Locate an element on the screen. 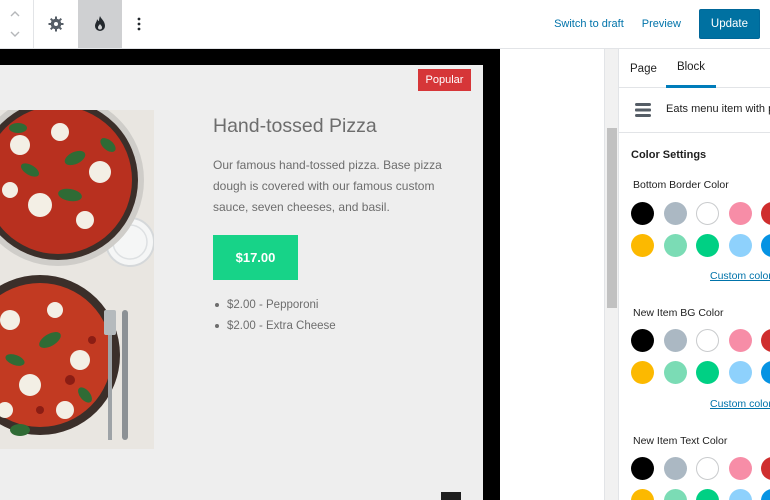 This screenshot has height=500, width=770. bottom-border-color-label: Bottom Border Color is located at coordinates (681, 185).